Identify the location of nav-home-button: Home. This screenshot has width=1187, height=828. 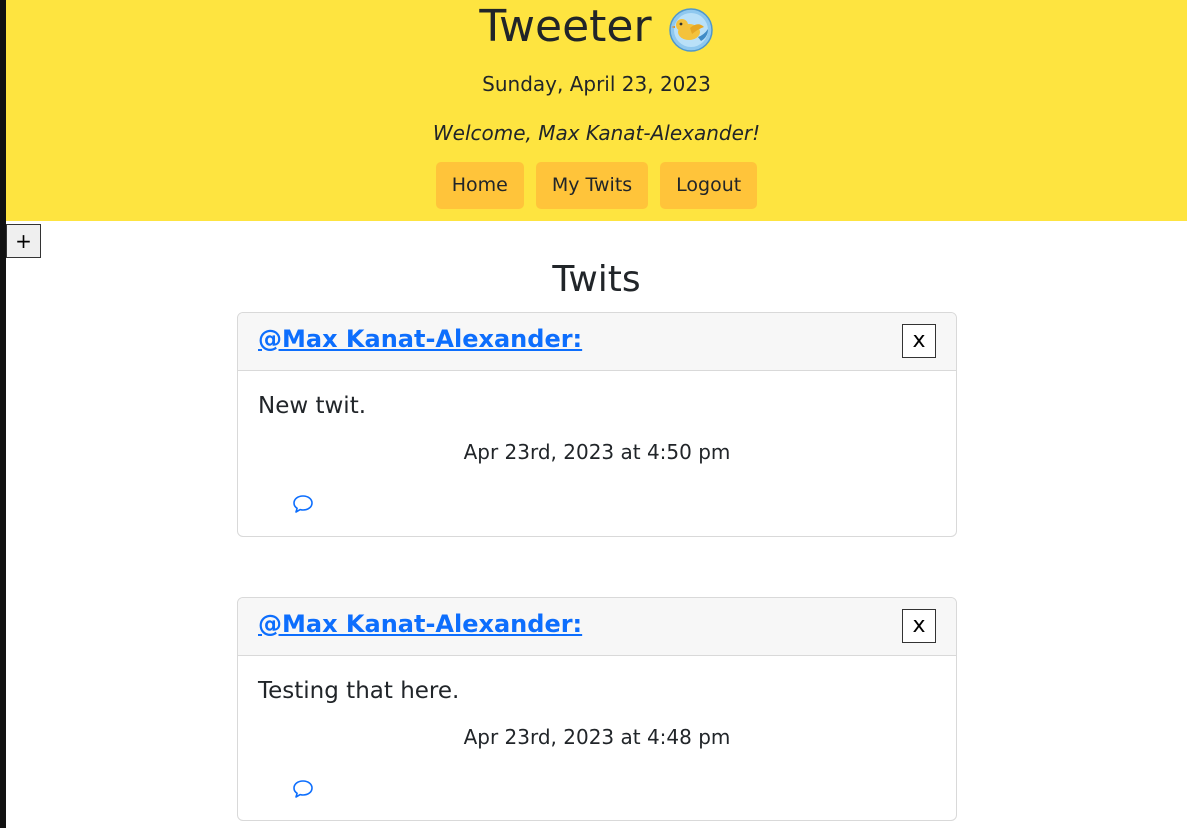
(479, 185).